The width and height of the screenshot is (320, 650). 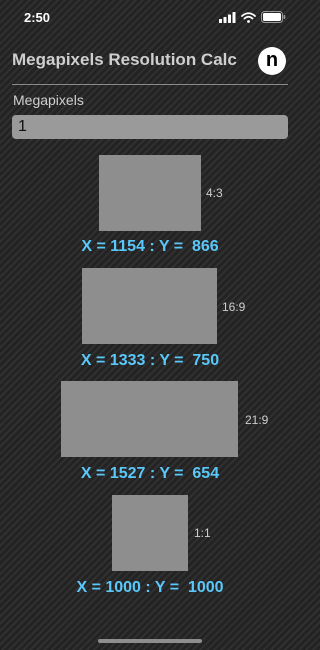 What do you see at coordinates (150, 473) in the screenshot?
I see `result-21-9: X = 1527 : Y = 654` at bounding box center [150, 473].